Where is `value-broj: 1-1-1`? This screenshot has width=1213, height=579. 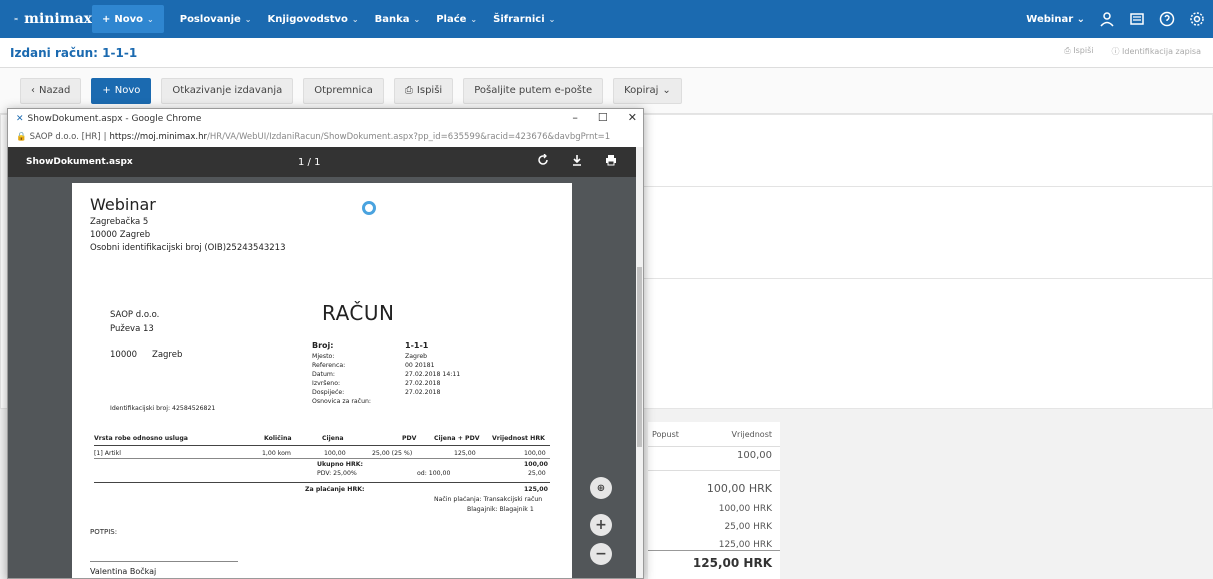
value-broj: 1-1-1 is located at coordinates (417, 345).